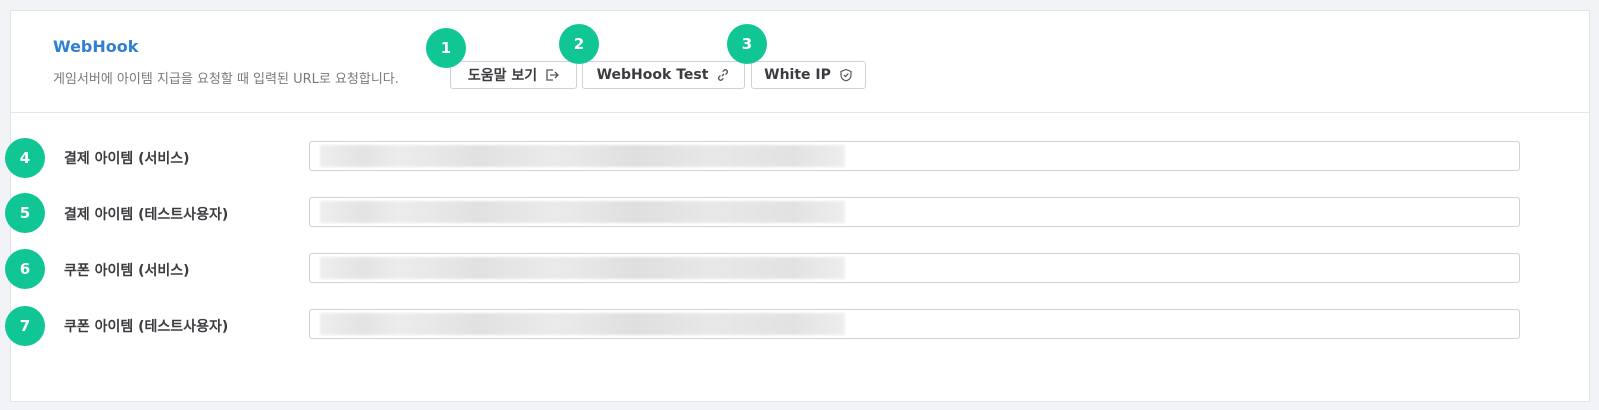 This screenshot has width=1599, height=410. Describe the element at coordinates (226, 79) in the screenshot. I see `page-description: 게임서버에 아이템 지급을 요청할 때 입력된 URL로 요청합니다.` at that location.